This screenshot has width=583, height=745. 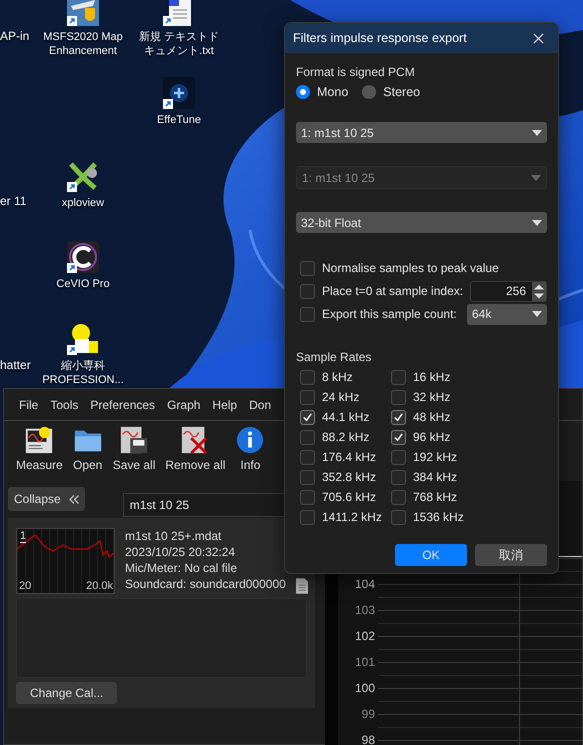 What do you see at coordinates (73, 499) in the screenshot?
I see `double-chevron-icon` at bounding box center [73, 499].